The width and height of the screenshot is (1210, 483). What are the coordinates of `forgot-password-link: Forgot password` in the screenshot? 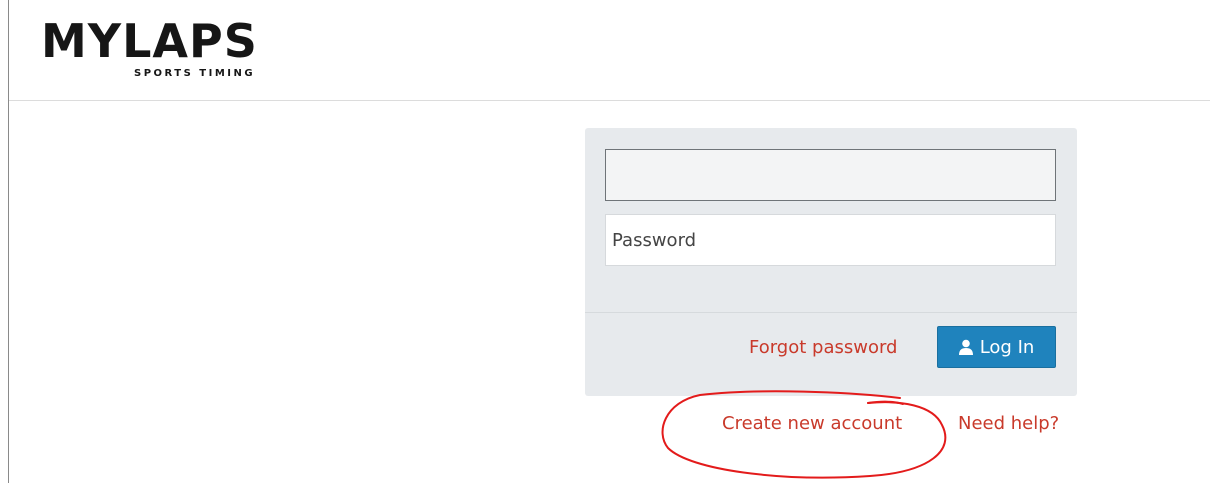 It's located at (823, 347).